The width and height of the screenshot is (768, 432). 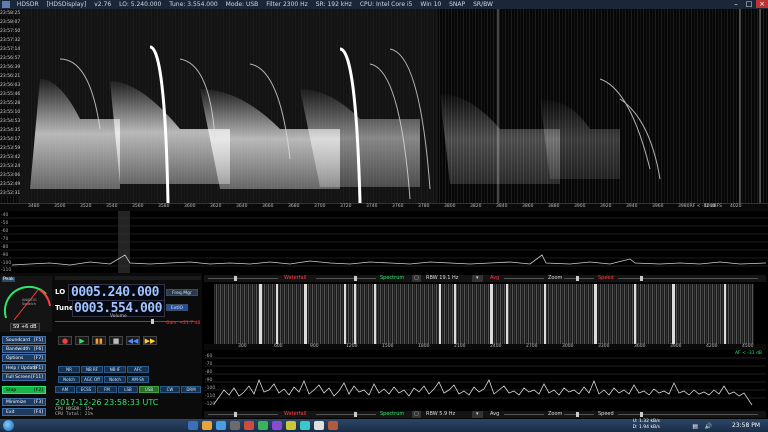 What do you see at coordinates (277, 425) in the screenshot?
I see `tool-icon` at bounding box center [277, 425].